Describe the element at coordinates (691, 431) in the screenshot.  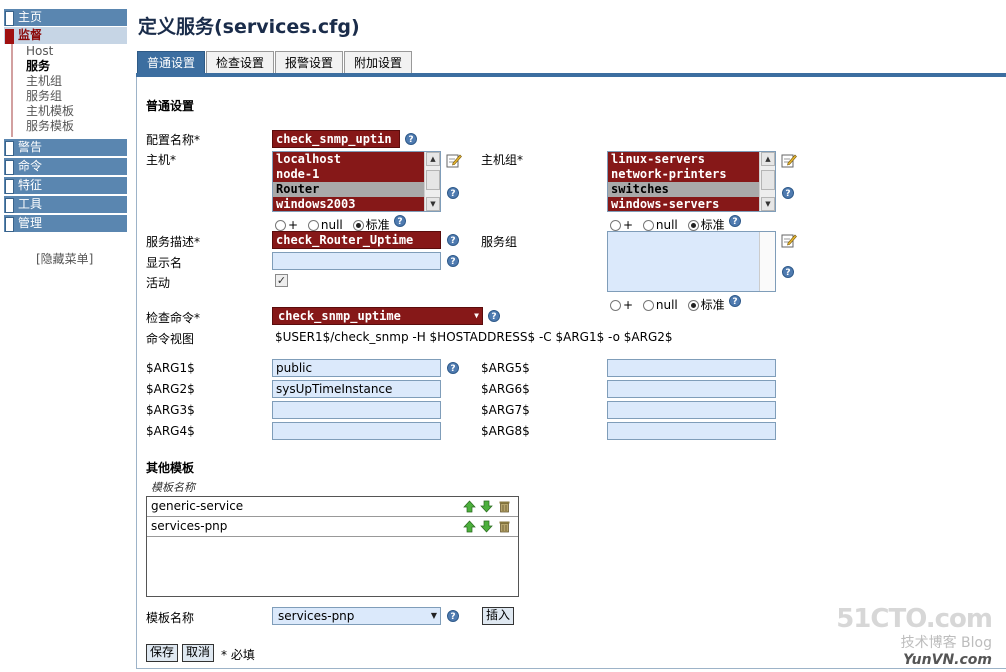
I see `arg8-input` at that location.